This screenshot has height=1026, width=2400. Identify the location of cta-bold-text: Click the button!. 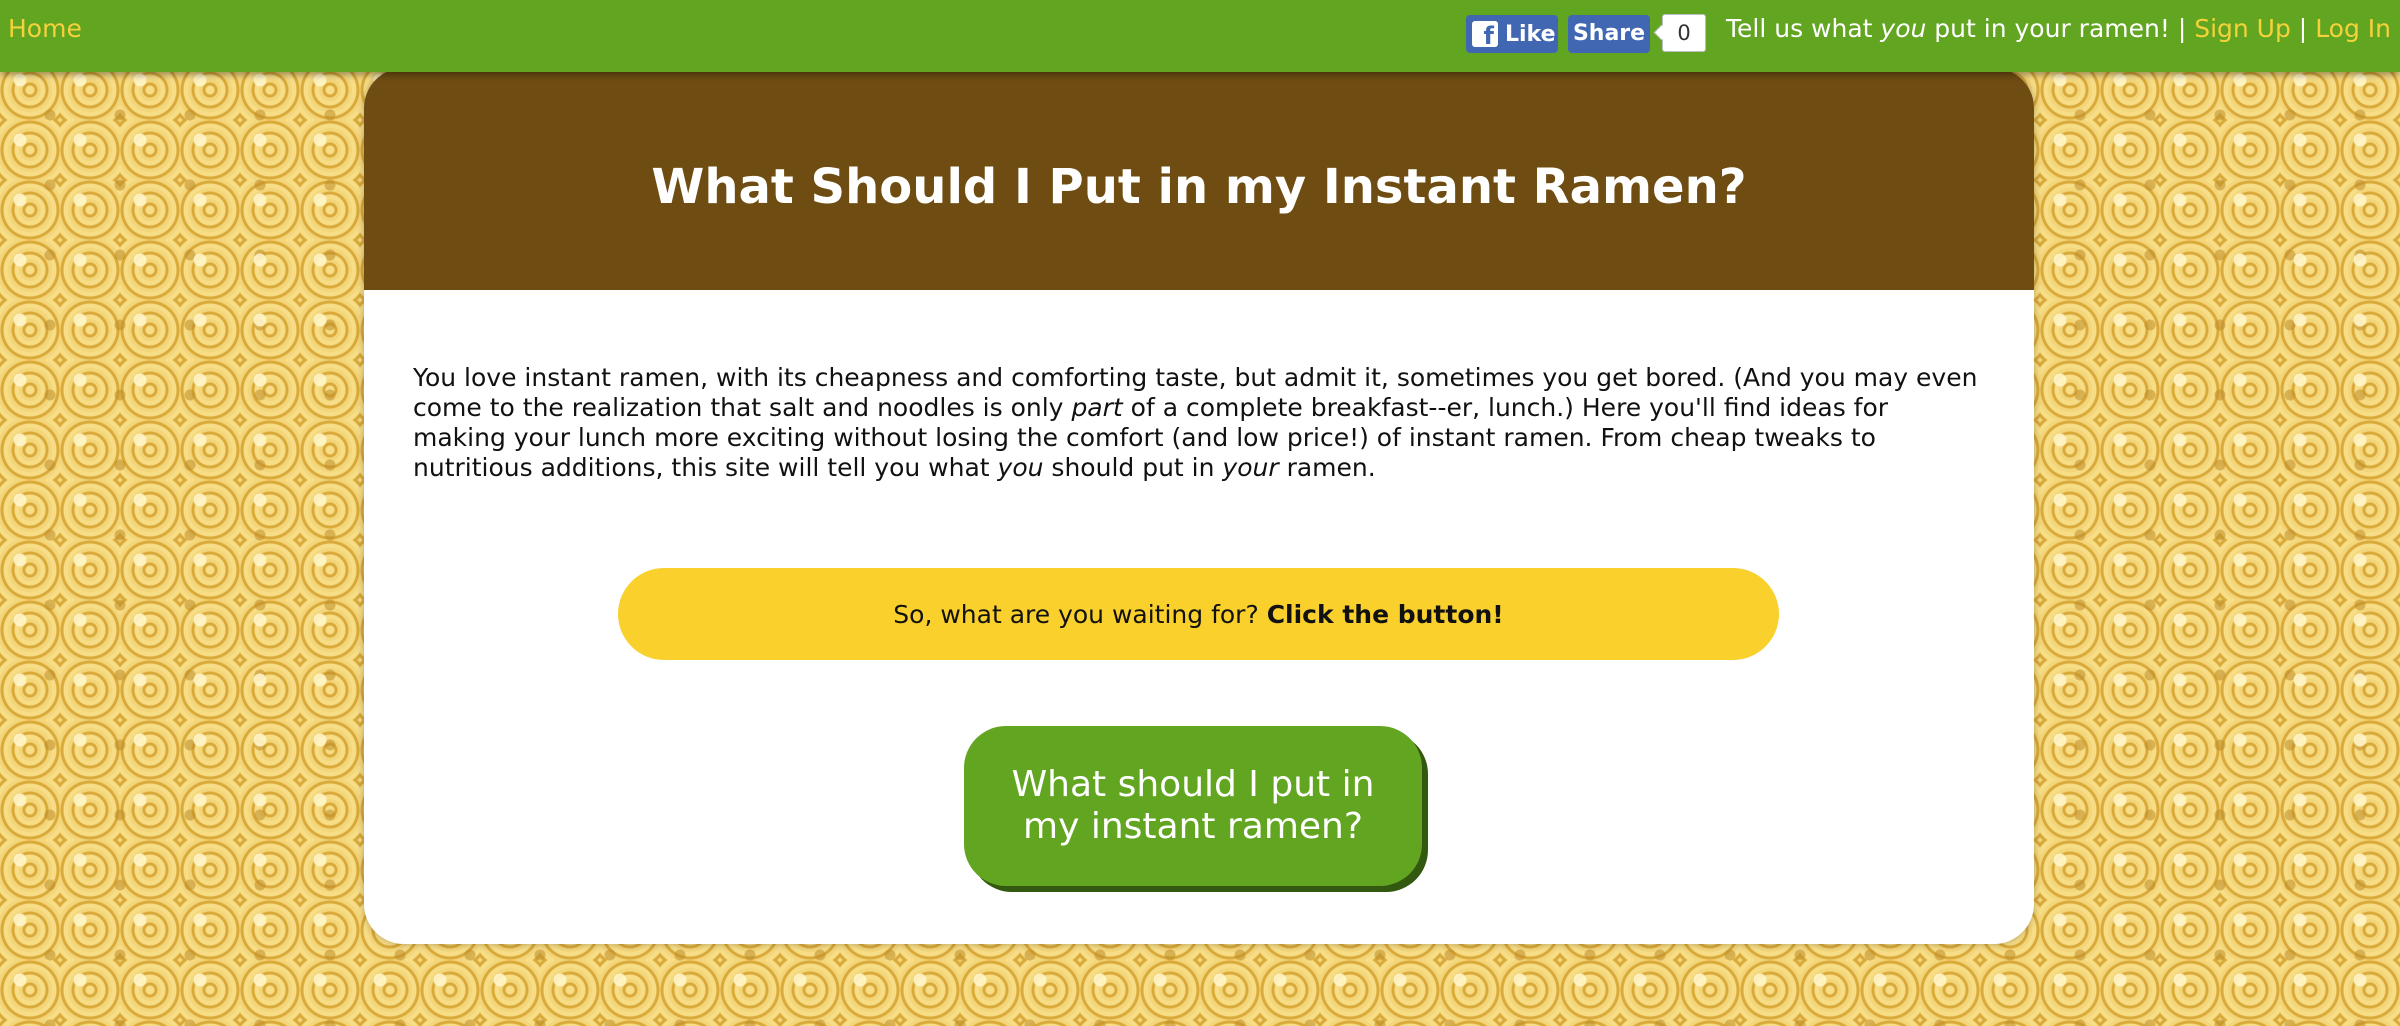
(1385, 614).